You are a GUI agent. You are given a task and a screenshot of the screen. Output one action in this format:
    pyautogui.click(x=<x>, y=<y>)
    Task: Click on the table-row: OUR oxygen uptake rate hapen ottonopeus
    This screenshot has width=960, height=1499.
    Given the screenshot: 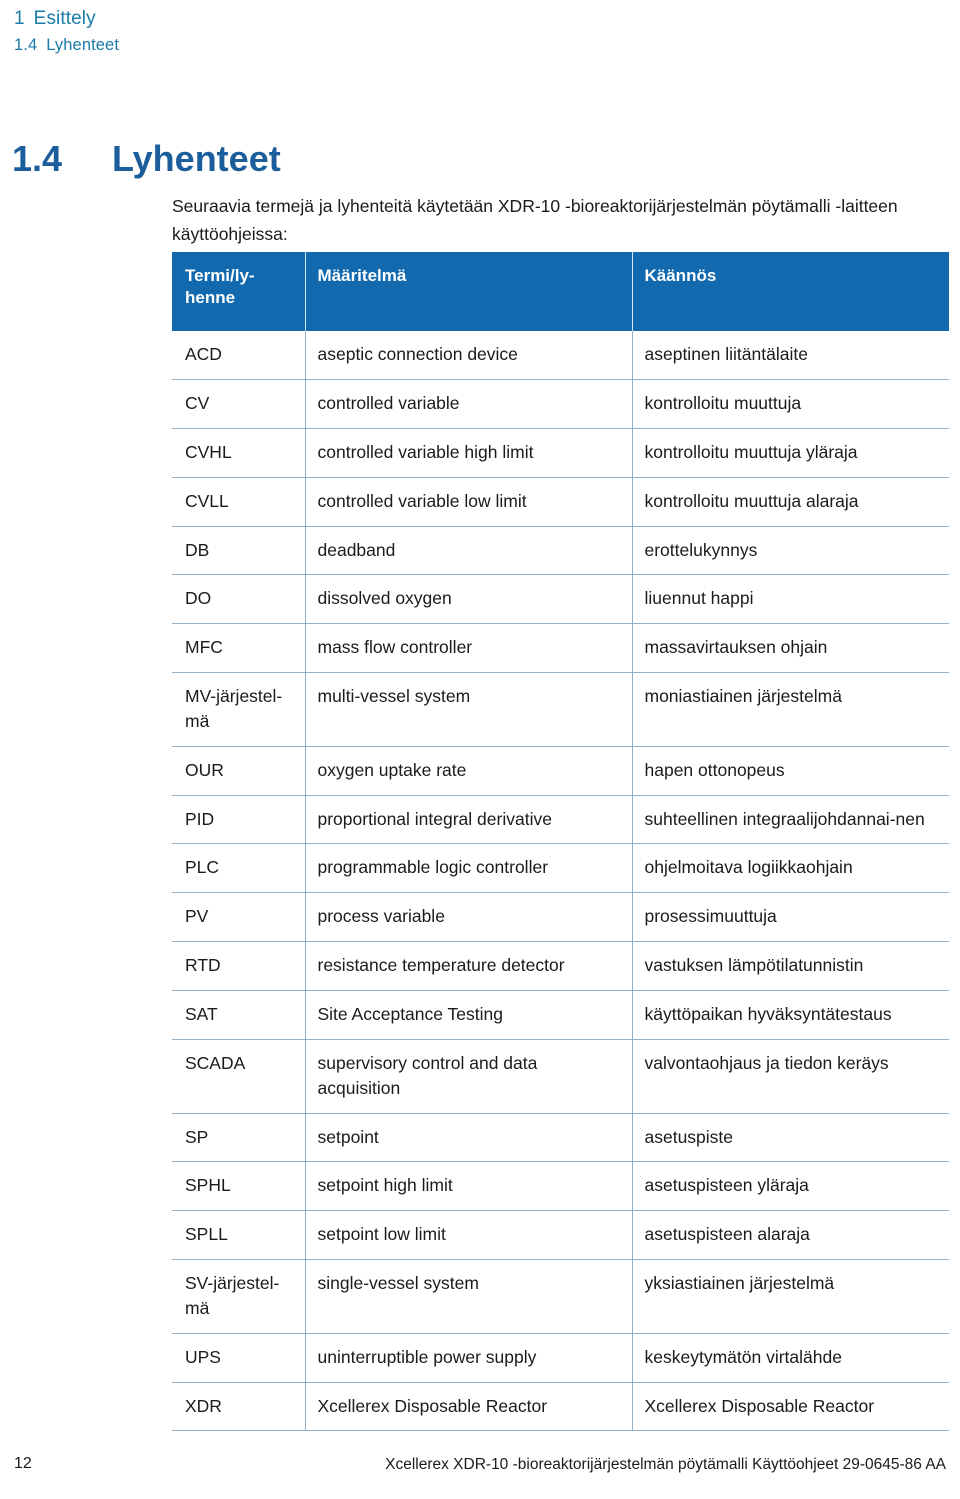 What is the action you would take?
    pyautogui.click(x=560, y=770)
    